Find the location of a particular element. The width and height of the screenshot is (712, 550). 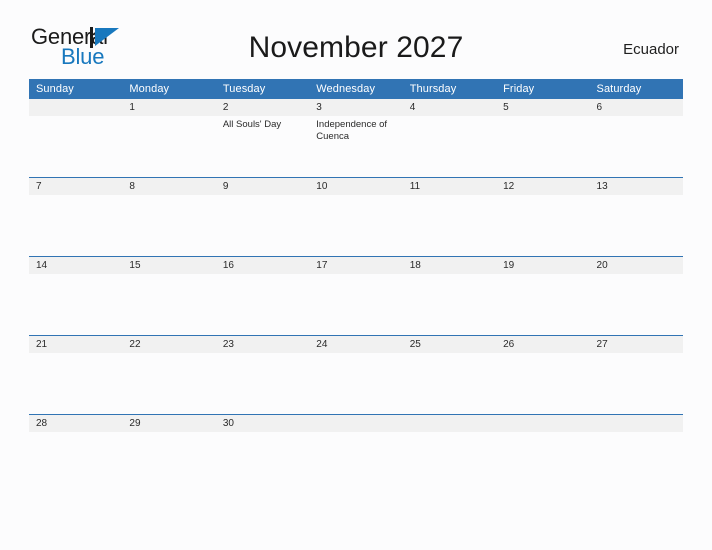

calendar-day-cell: 9 is located at coordinates (262, 217).